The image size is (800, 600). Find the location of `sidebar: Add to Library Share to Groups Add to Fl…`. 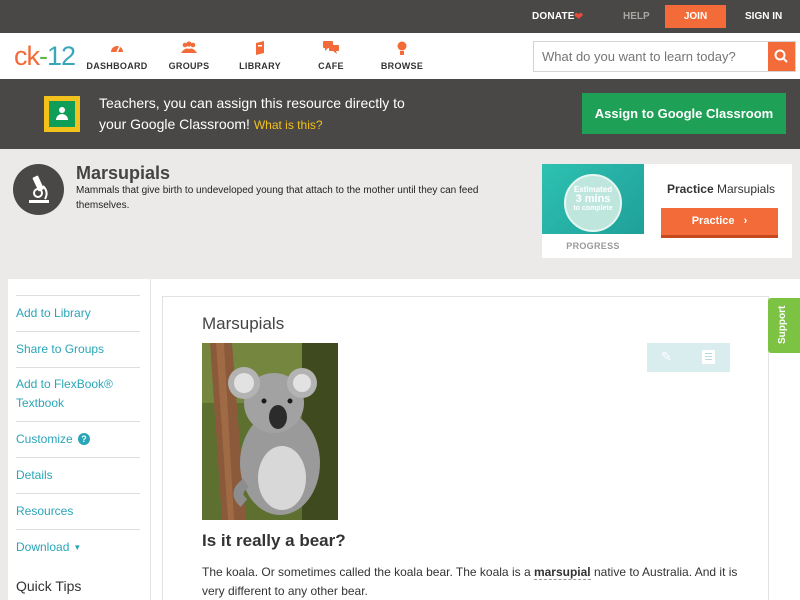

sidebar: Add to Library Share to Groups Add to Fl… is located at coordinates (79, 439).